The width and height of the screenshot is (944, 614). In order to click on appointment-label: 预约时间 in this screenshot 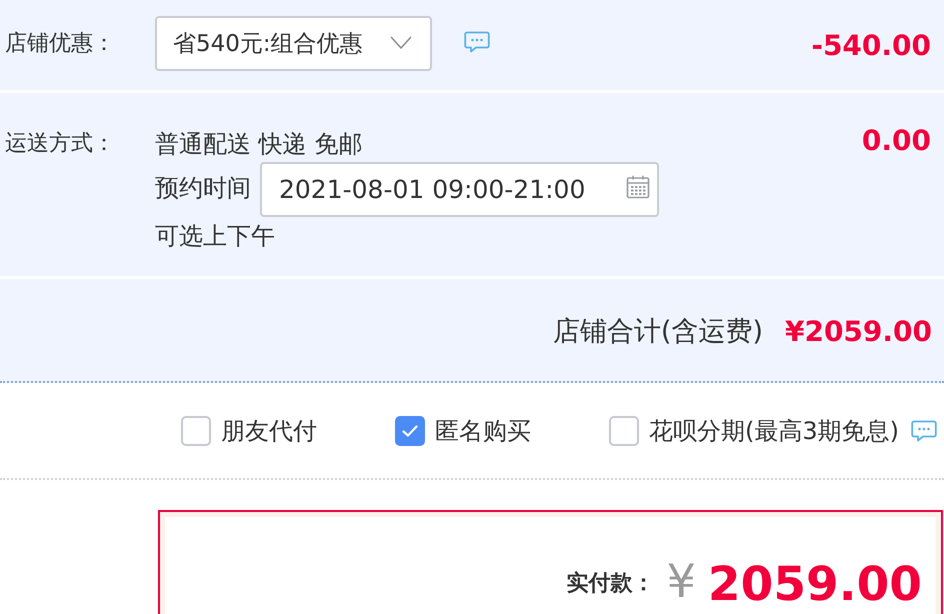, I will do `click(203, 188)`.